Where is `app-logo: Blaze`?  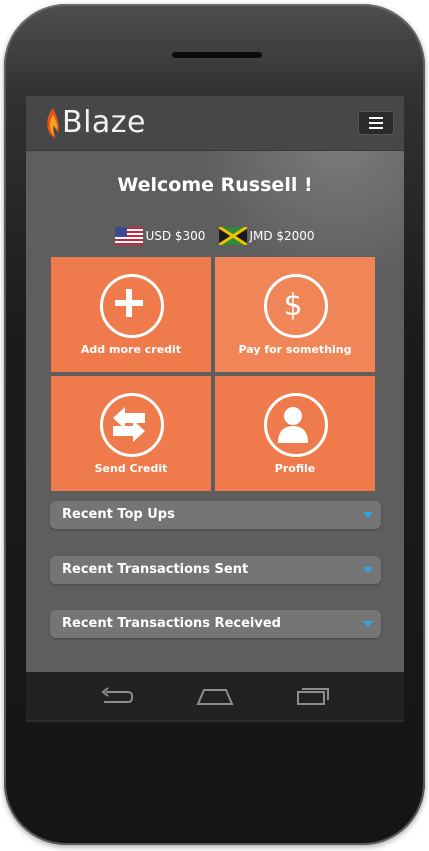
app-logo: Blaze is located at coordinates (95, 123).